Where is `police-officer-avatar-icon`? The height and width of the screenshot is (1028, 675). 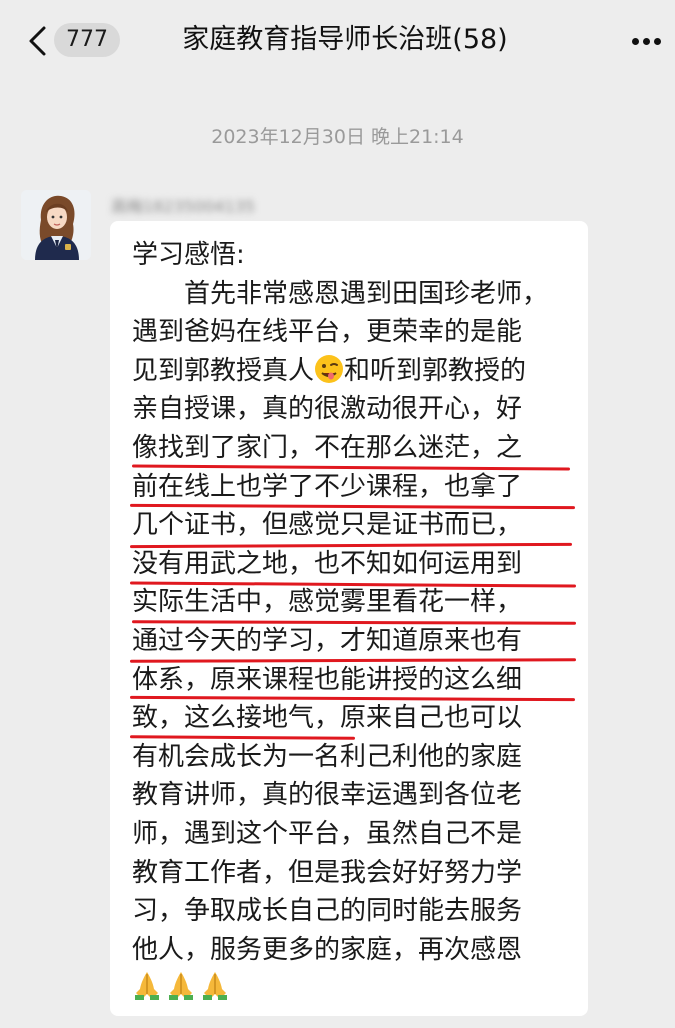
police-officer-avatar-icon is located at coordinates (56, 225).